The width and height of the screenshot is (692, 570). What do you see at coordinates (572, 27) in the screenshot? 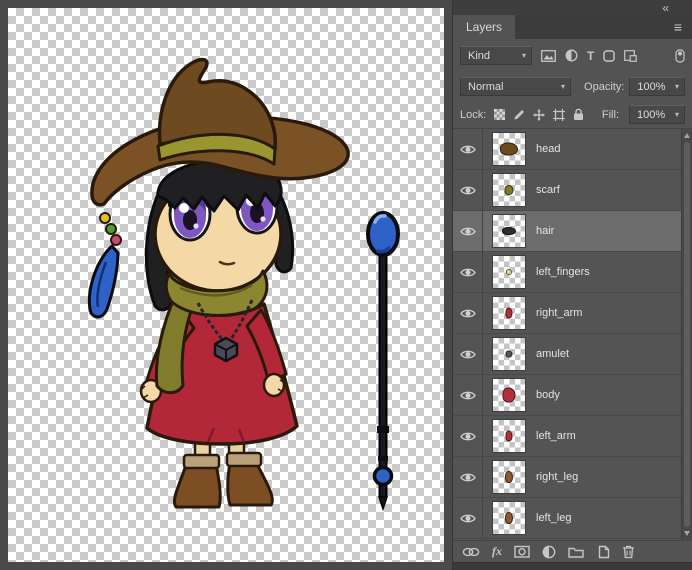
I see `panel-tab-bar: Layers ≡` at bounding box center [572, 27].